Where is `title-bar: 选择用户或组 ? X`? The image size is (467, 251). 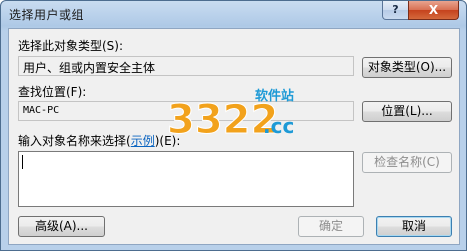 title-bar: 选择用户或组 ? X is located at coordinates (233, 14).